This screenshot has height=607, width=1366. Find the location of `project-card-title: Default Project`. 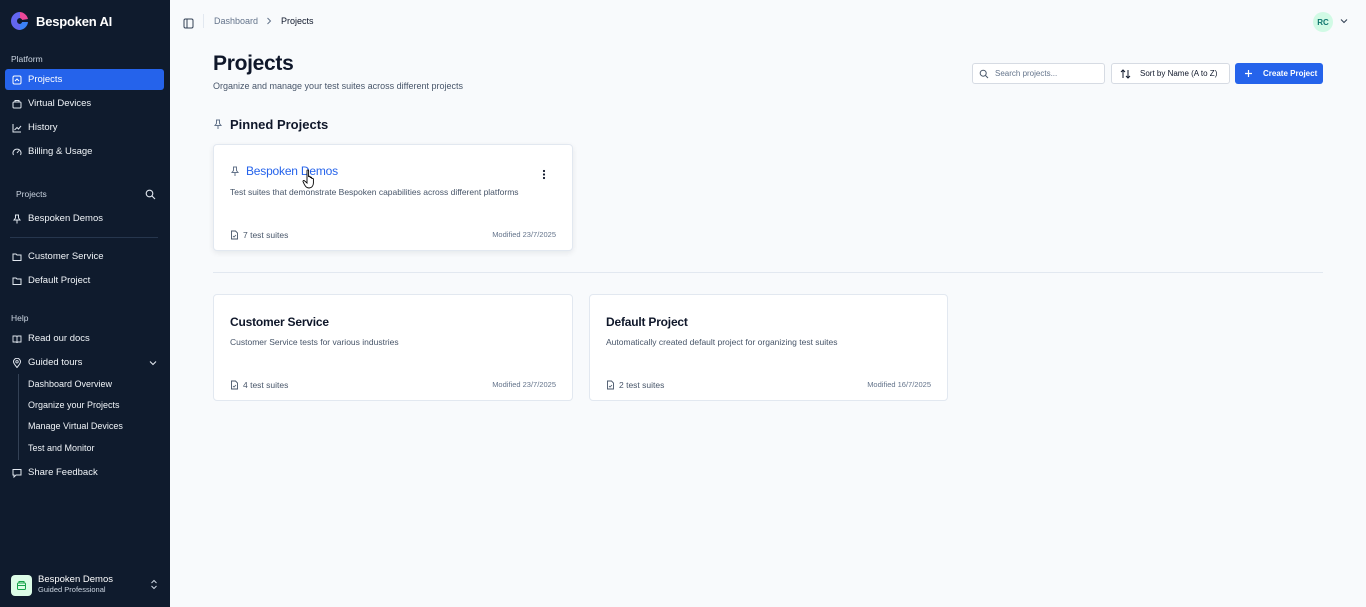

project-card-title: Default Project is located at coordinates (647, 322).